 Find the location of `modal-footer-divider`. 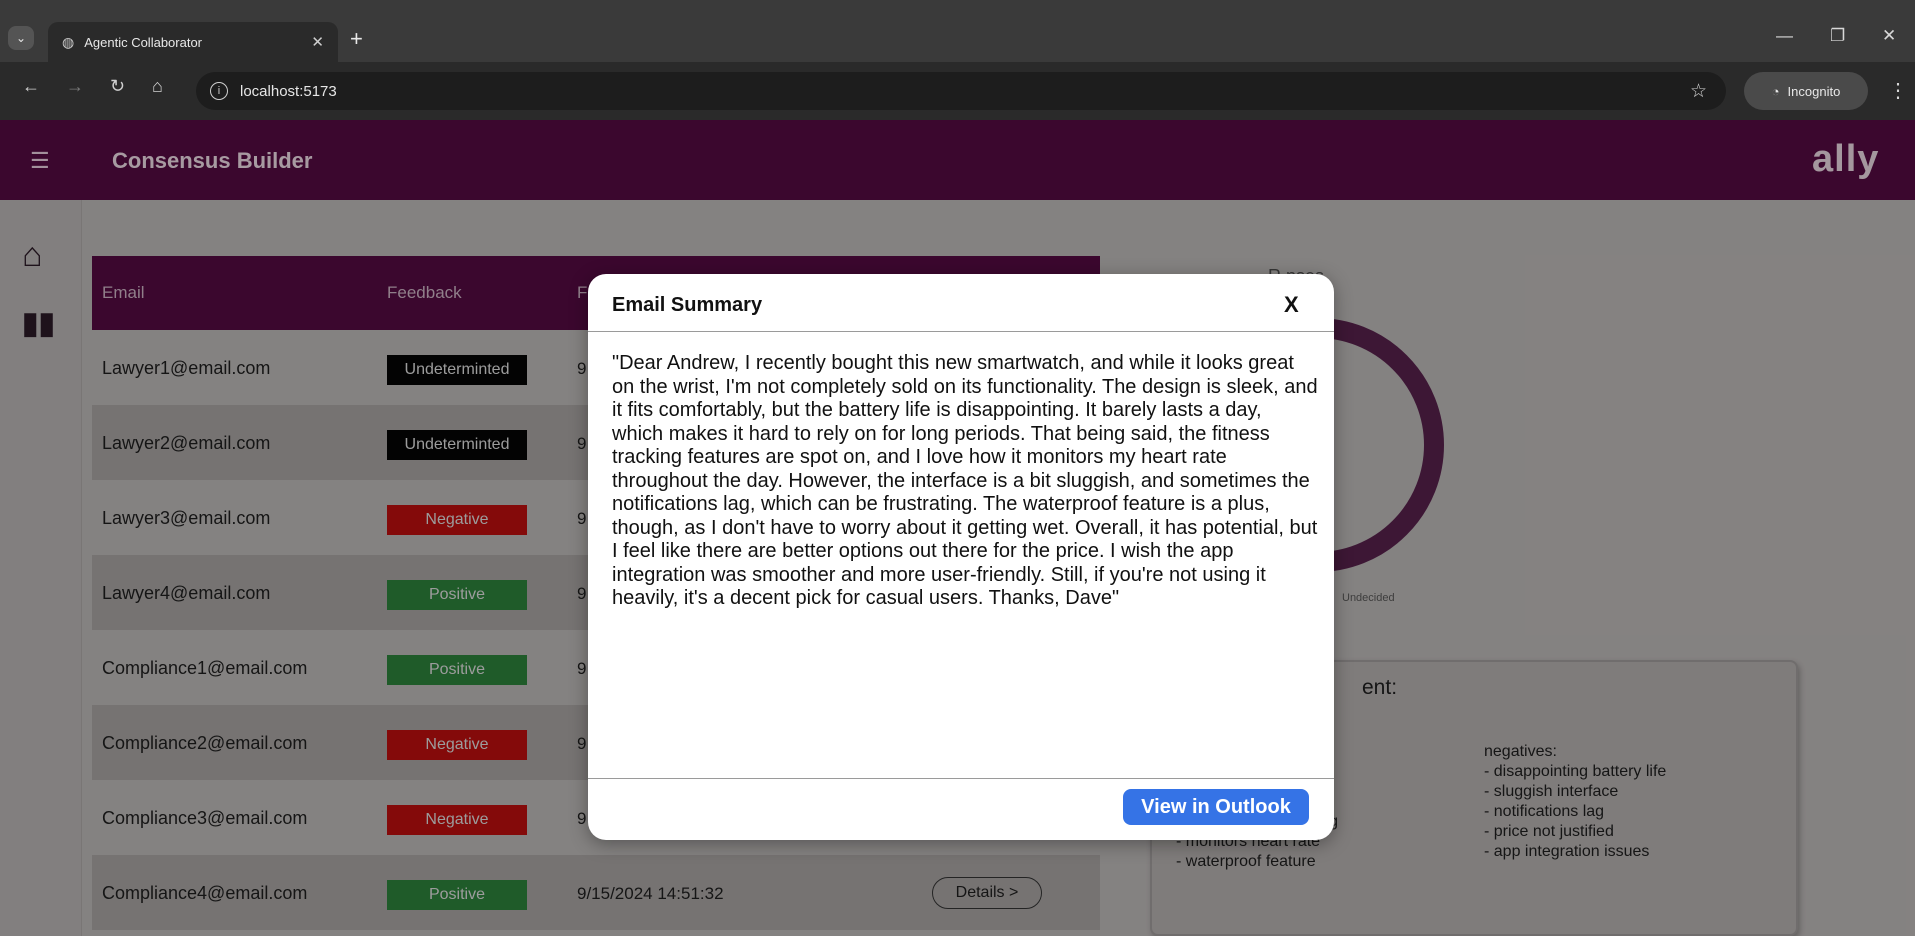

modal-footer-divider is located at coordinates (961, 778).